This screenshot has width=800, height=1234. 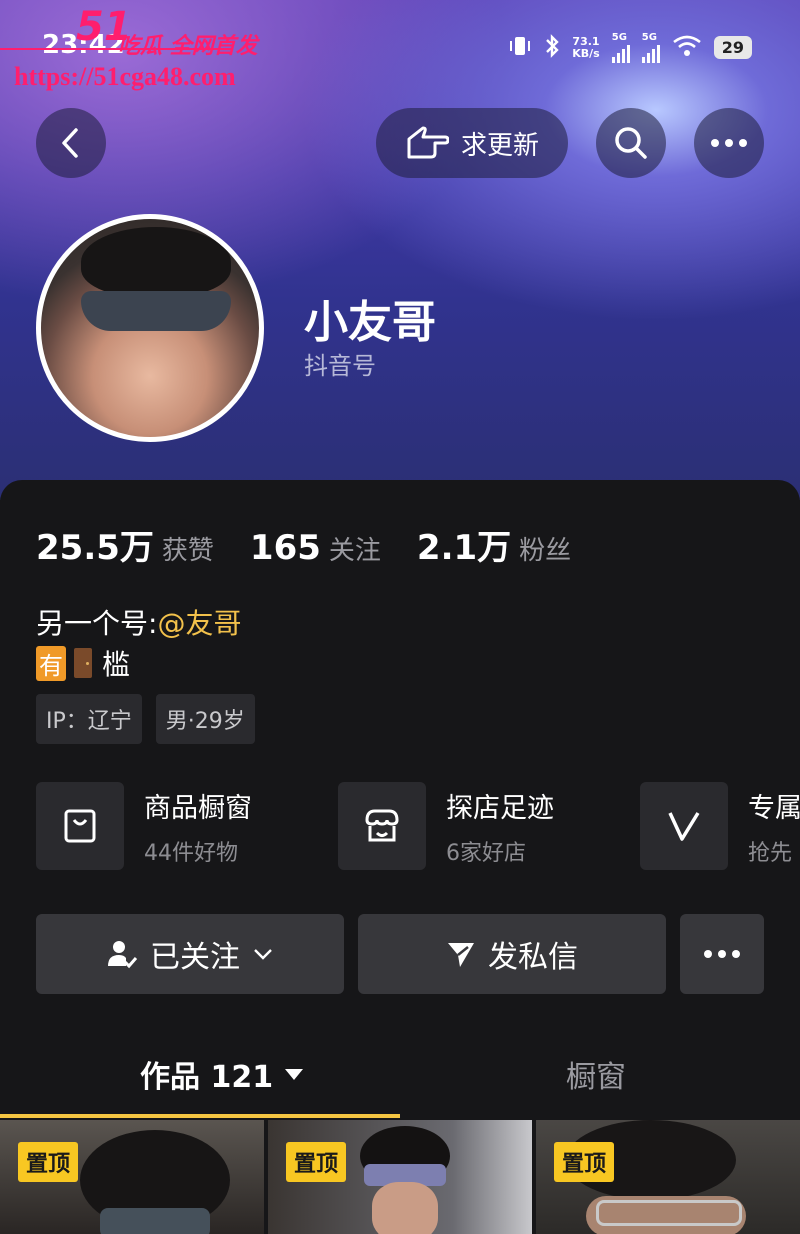 What do you see at coordinates (190, 954) in the screenshot?
I see `following-button: 已关注` at bounding box center [190, 954].